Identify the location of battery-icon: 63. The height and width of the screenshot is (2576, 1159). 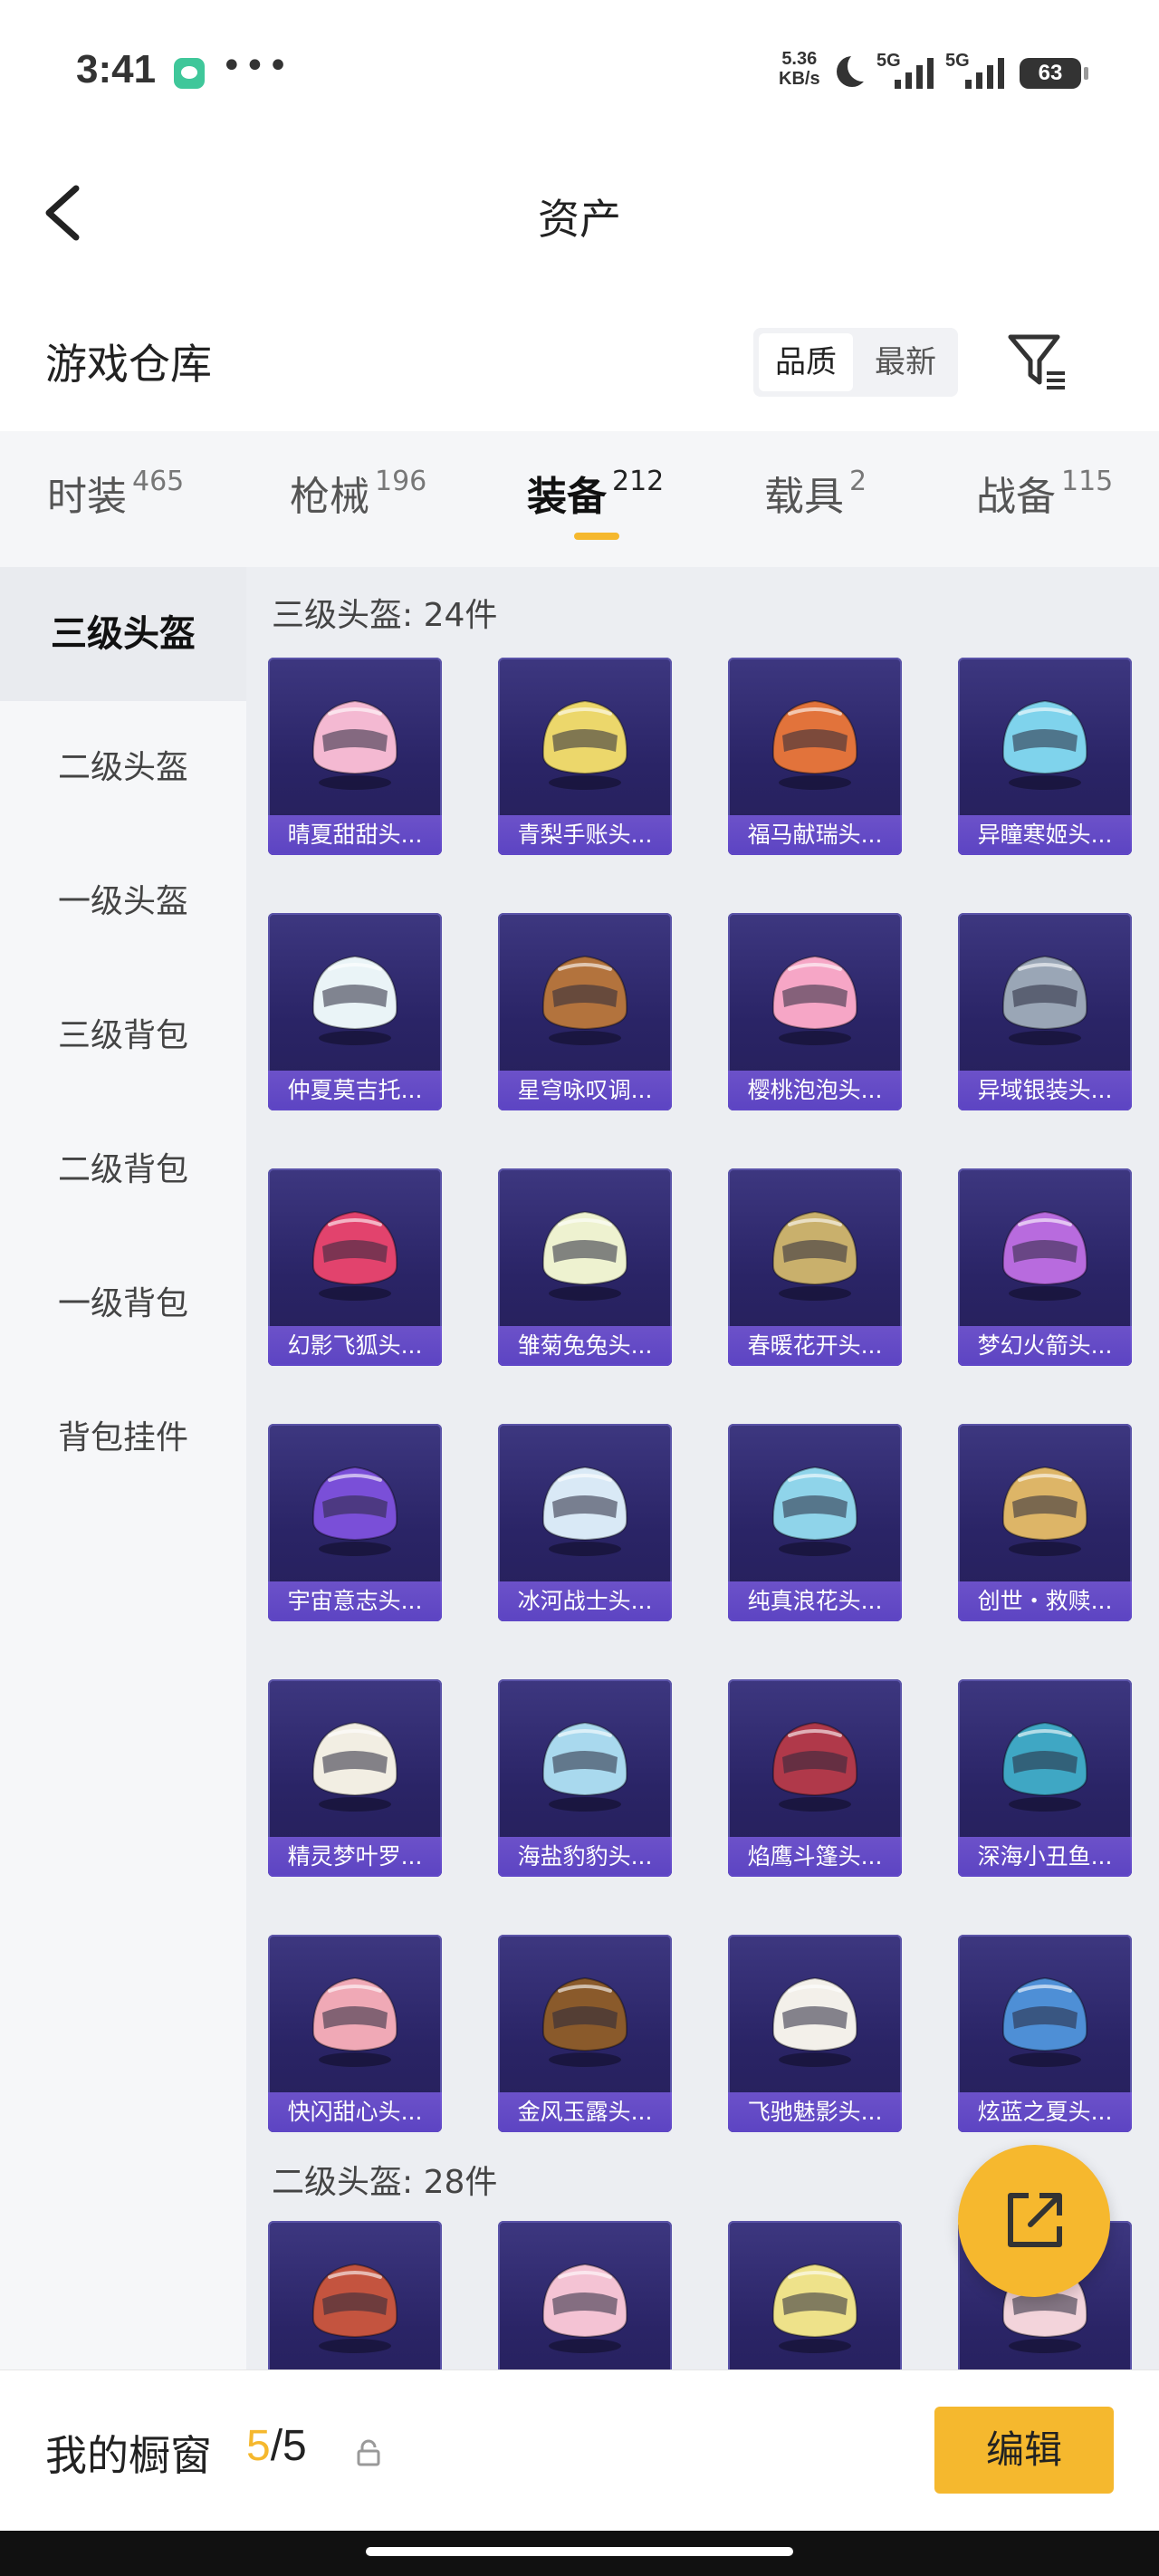
(1054, 73).